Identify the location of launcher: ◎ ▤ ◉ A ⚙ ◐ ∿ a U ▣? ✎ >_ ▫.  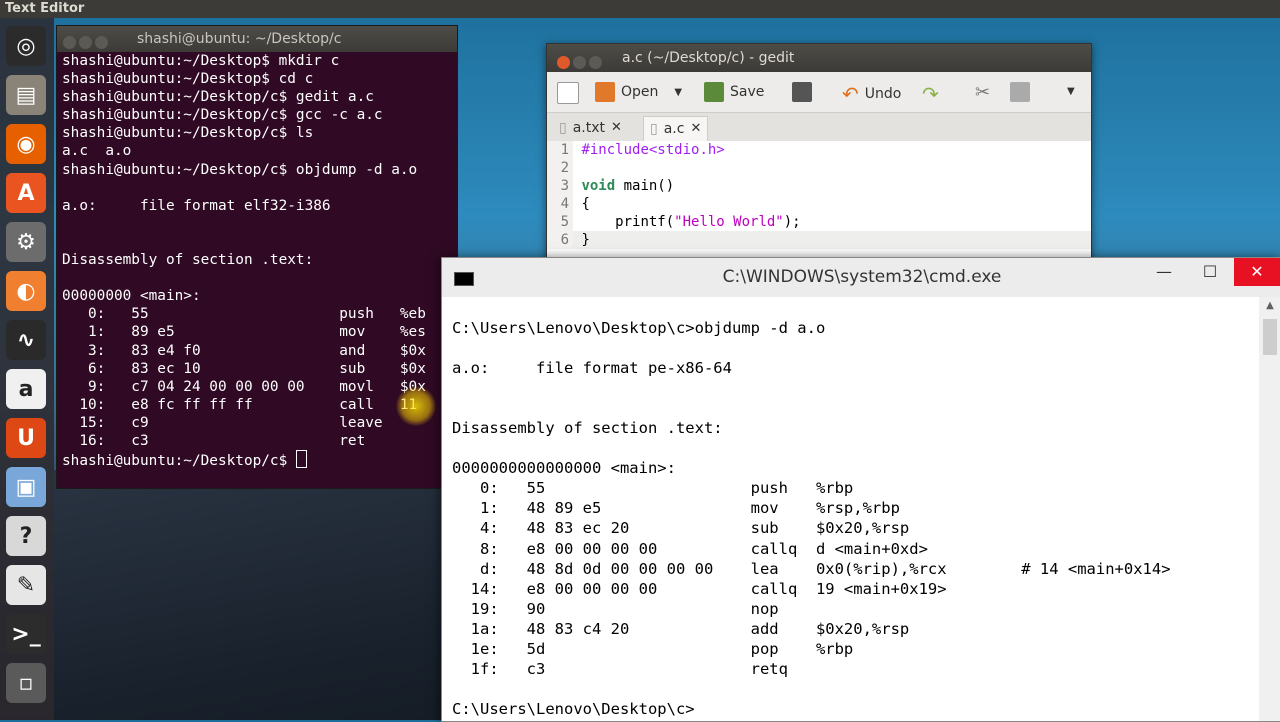
(27, 369).